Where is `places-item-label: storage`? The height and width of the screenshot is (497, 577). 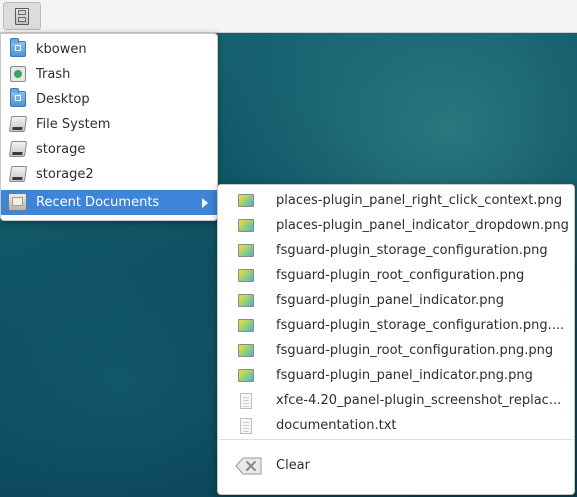
places-item-label: storage is located at coordinates (61, 149).